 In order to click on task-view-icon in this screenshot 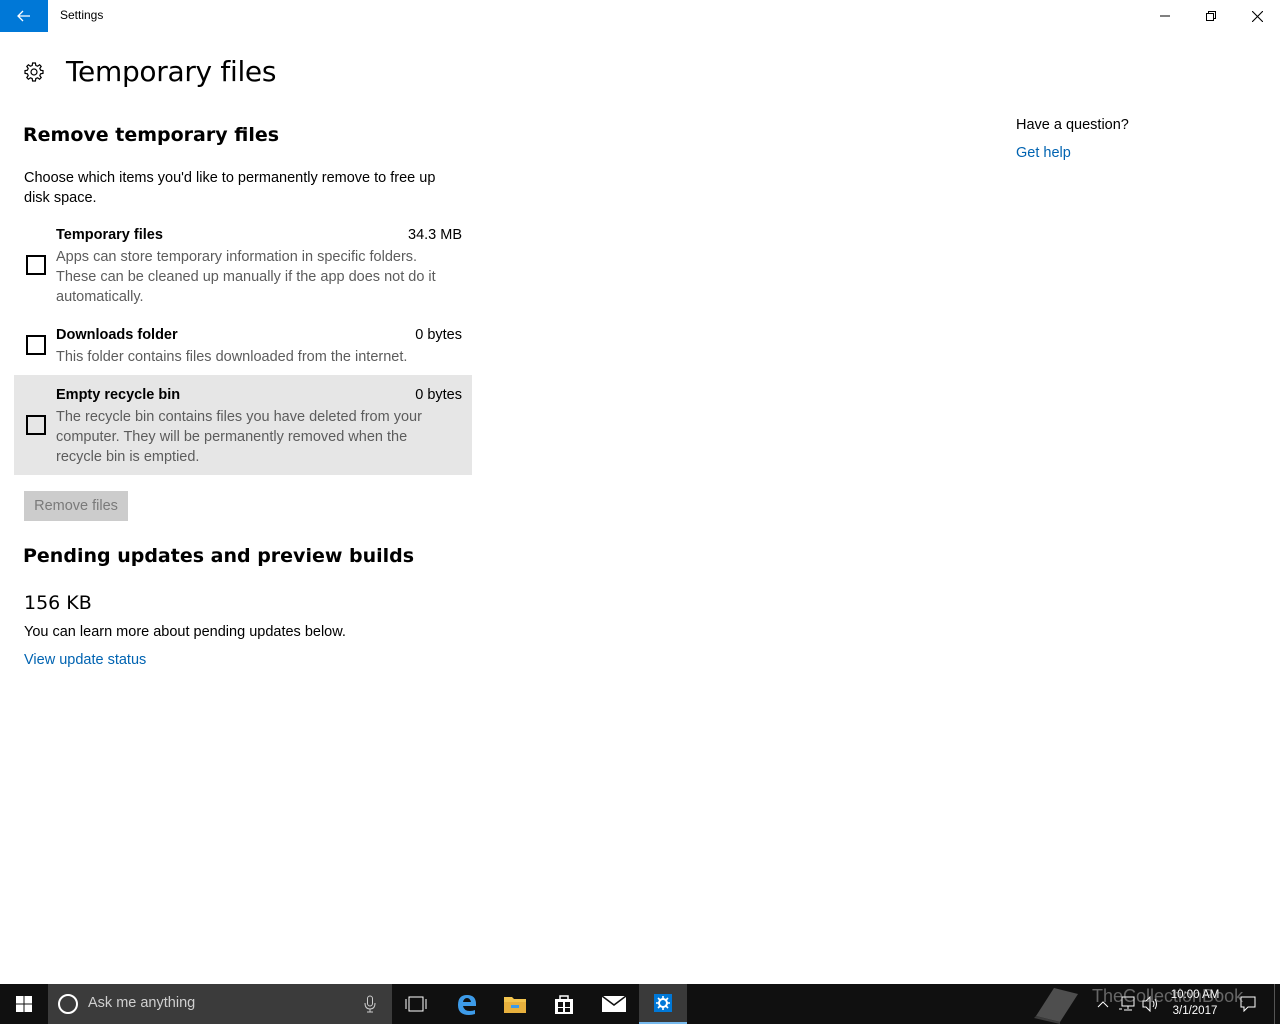, I will do `click(416, 1004)`.